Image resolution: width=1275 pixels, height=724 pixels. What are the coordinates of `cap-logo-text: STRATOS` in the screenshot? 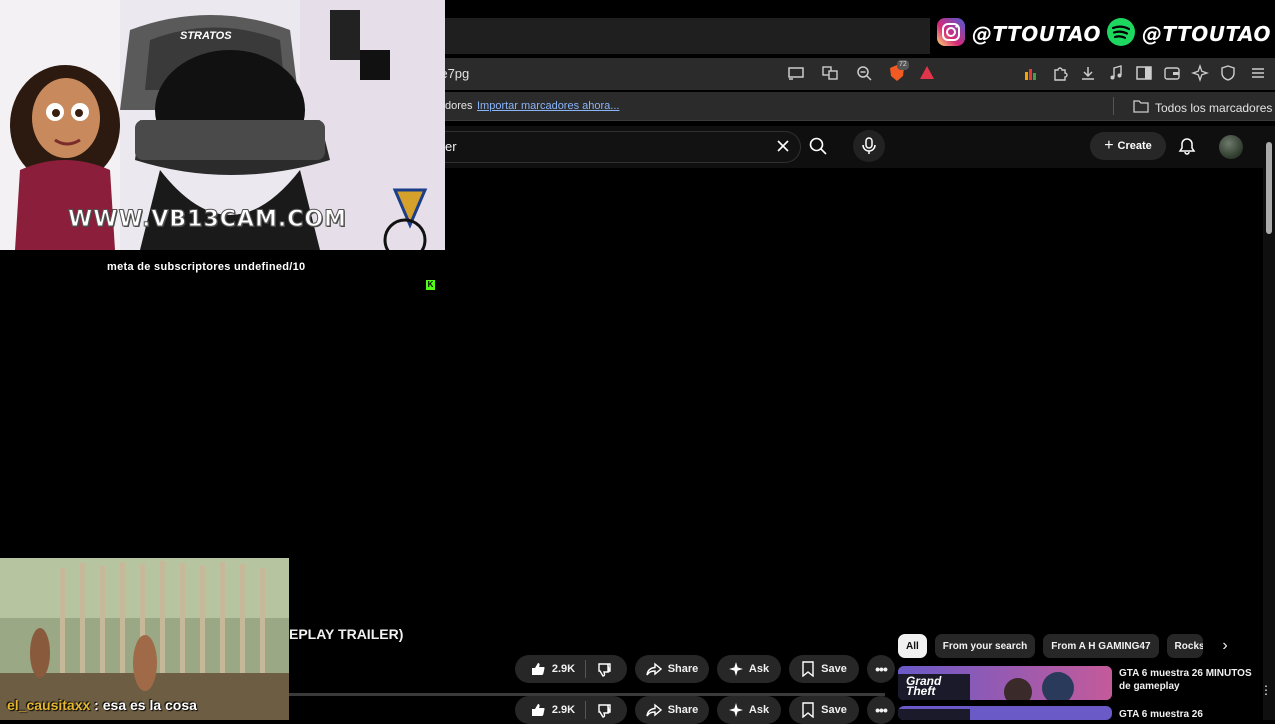 It's located at (206, 36).